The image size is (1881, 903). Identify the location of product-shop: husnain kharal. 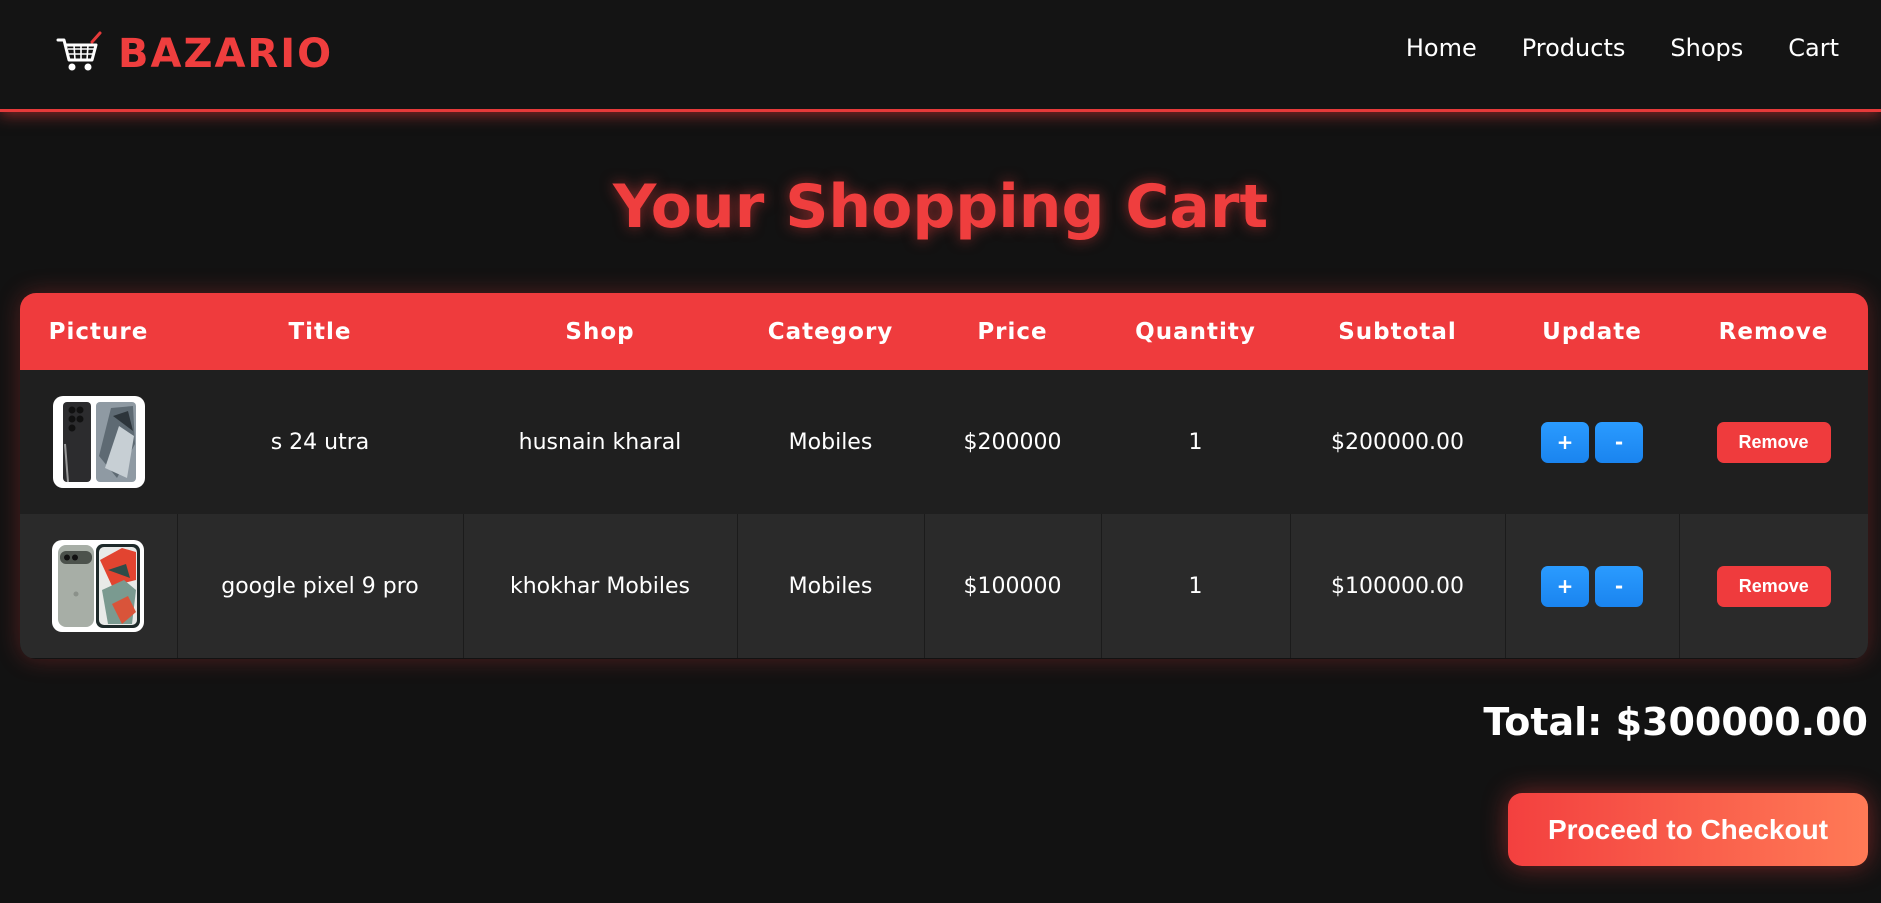
(600, 442).